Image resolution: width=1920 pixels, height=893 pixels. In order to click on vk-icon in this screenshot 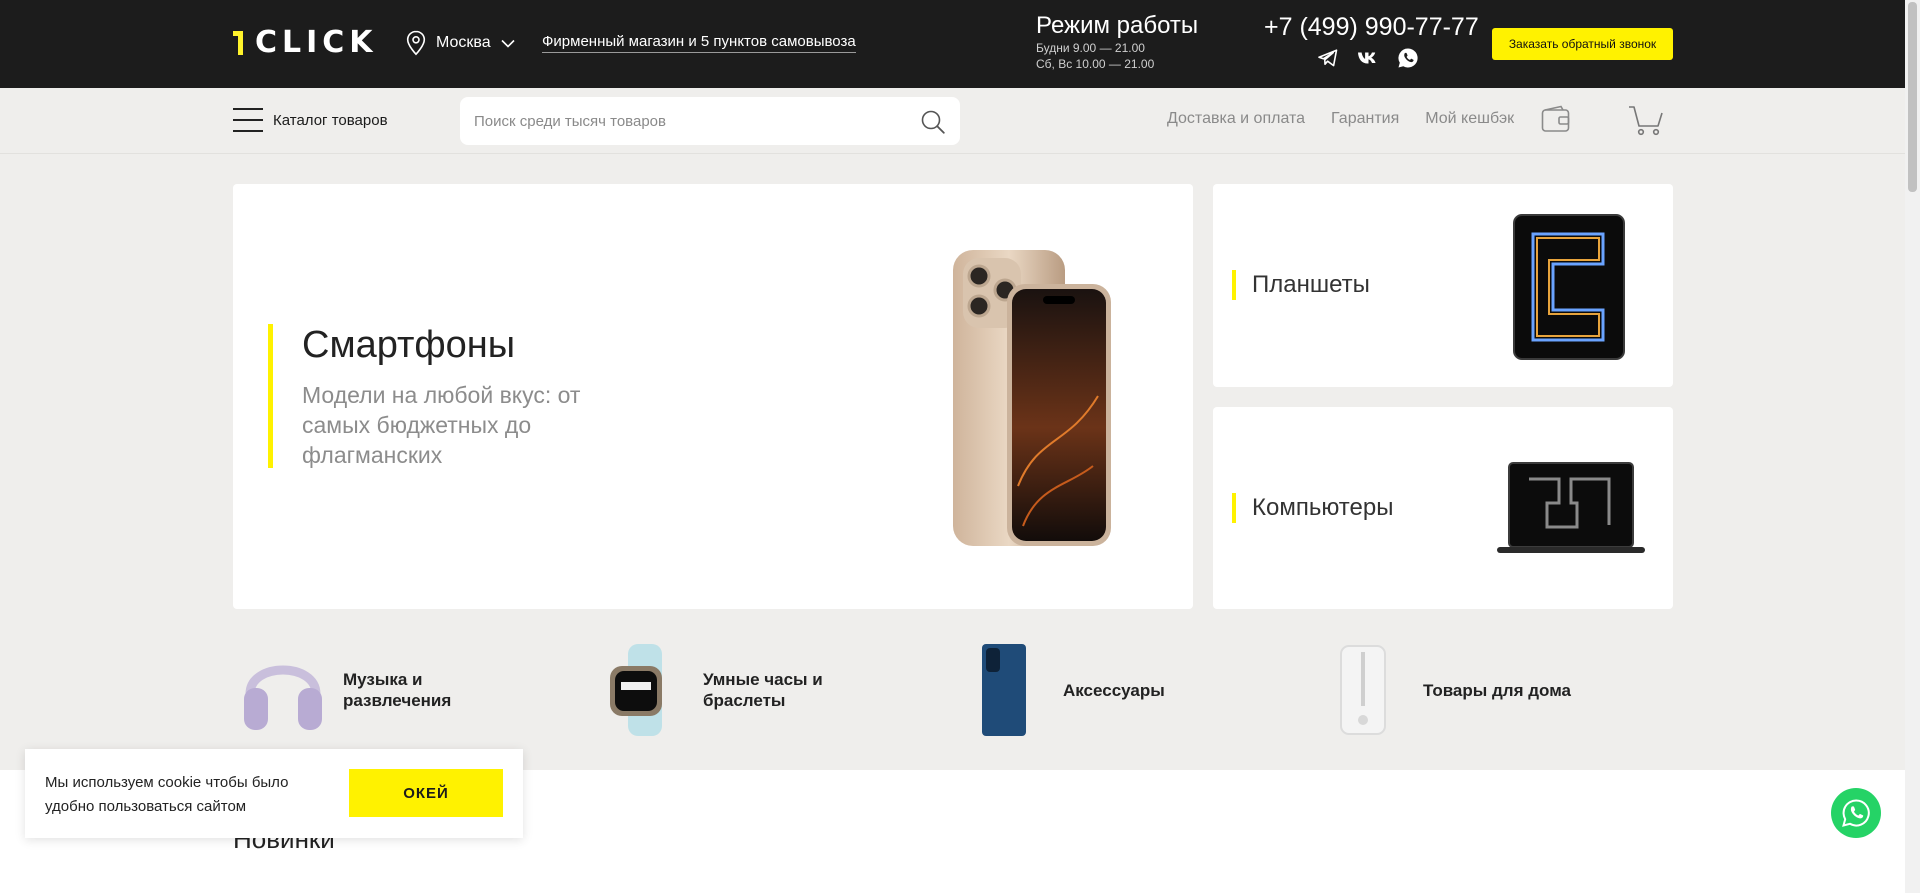, I will do `click(1368, 58)`.